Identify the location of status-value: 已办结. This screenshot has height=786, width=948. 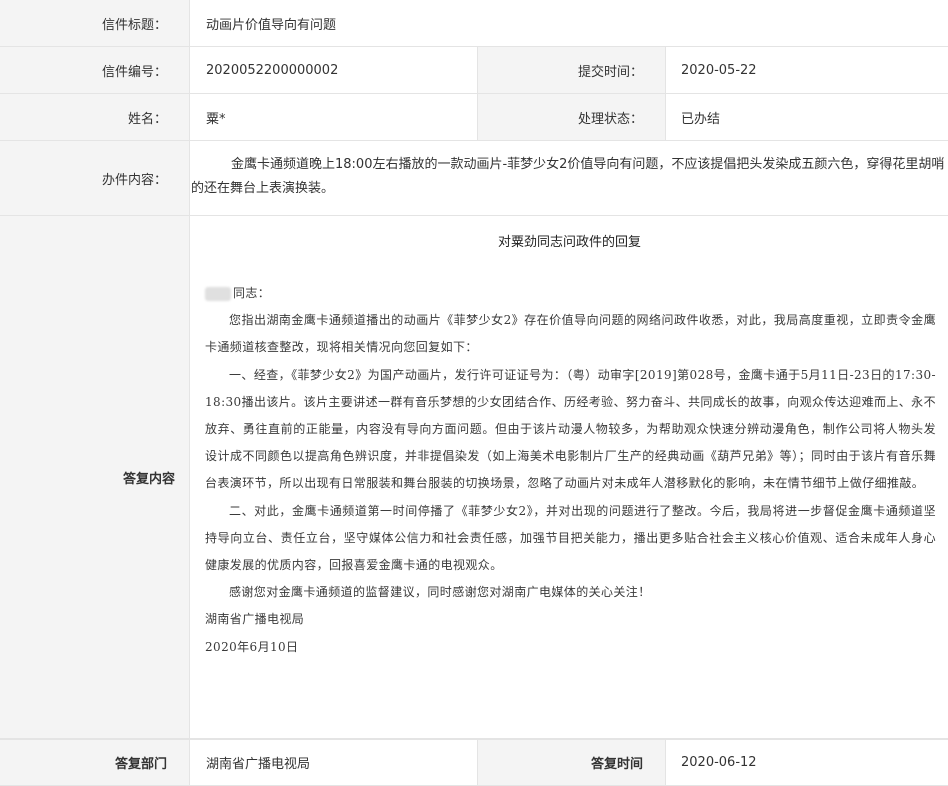
(701, 119).